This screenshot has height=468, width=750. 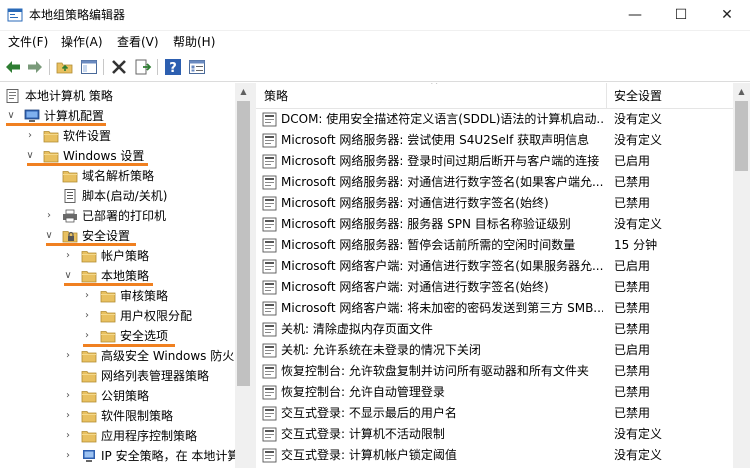 What do you see at coordinates (125, 396) in the screenshot?
I see `tree-item-label: 公钥策略` at bounding box center [125, 396].